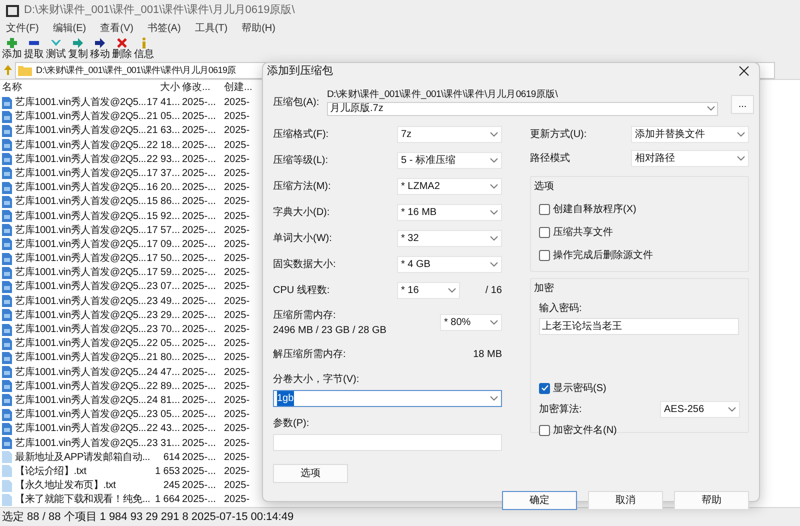 The height and width of the screenshot is (526, 800). I want to click on checkbox-label: 压缩共享文件, so click(583, 233).